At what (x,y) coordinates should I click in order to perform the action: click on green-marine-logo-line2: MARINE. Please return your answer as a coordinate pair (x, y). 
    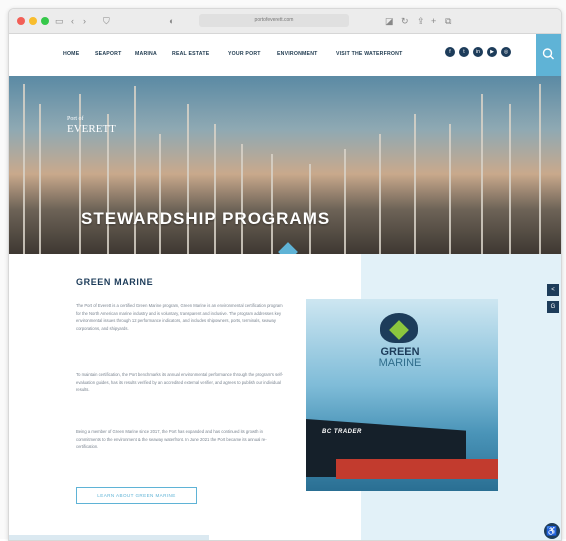
    Looking at the image, I should click on (400, 363).